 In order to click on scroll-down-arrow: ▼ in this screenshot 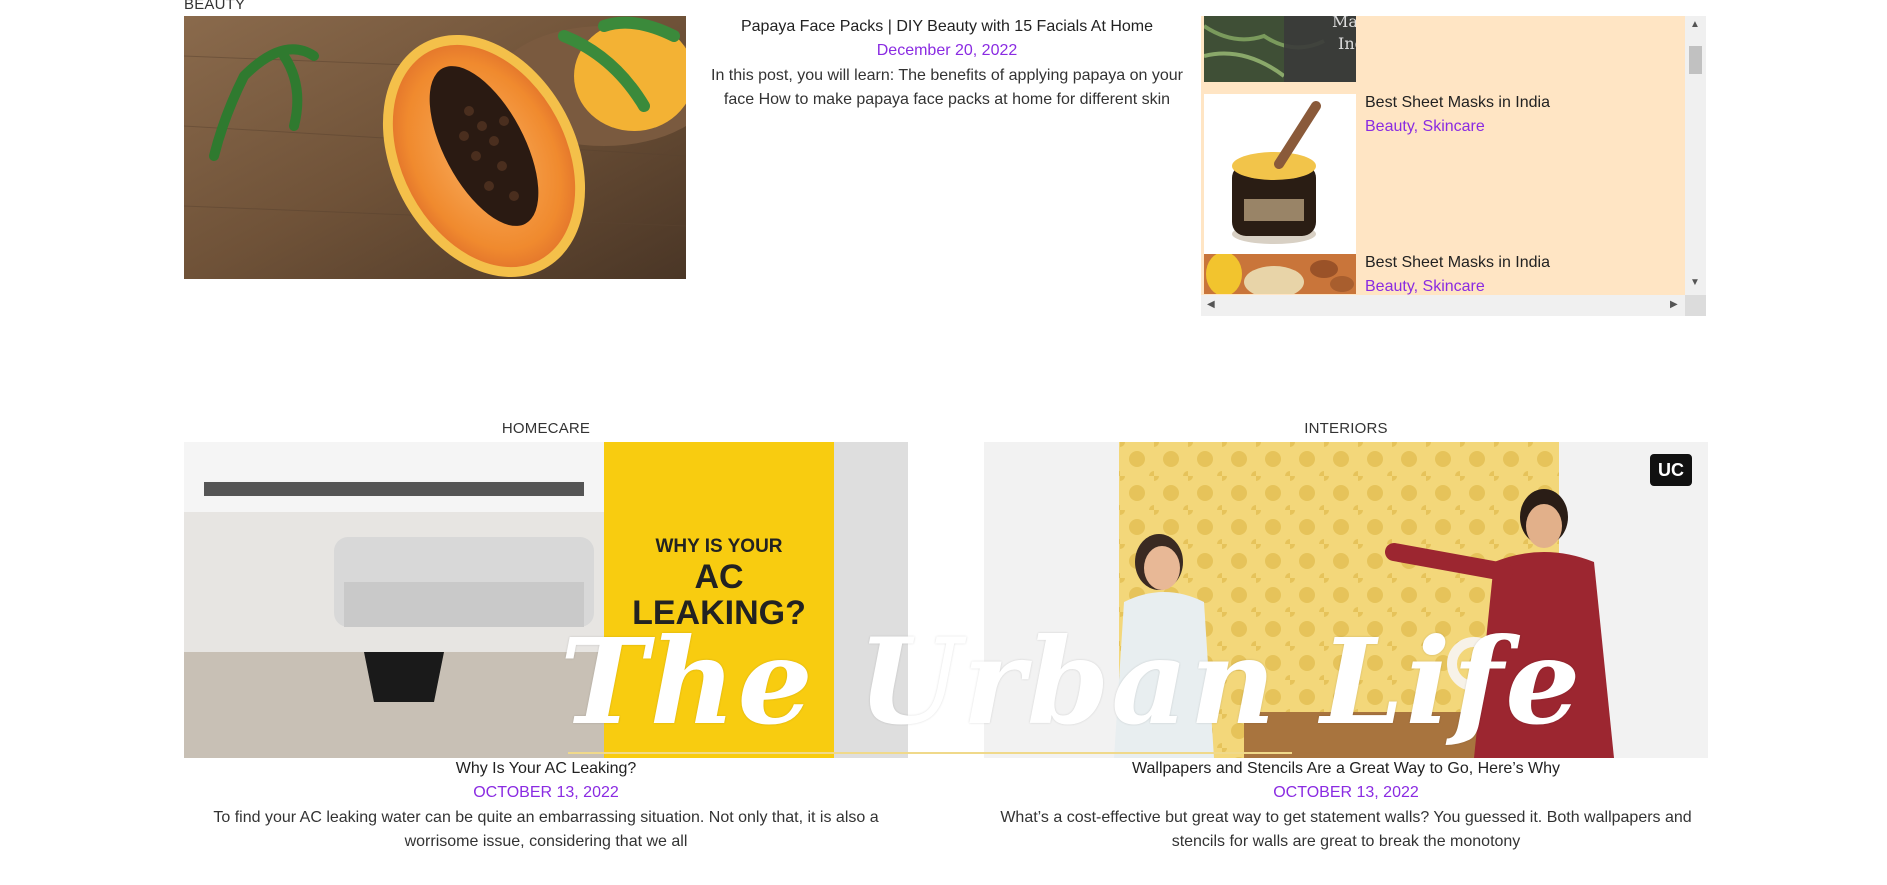, I will do `click(1695, 283)`.